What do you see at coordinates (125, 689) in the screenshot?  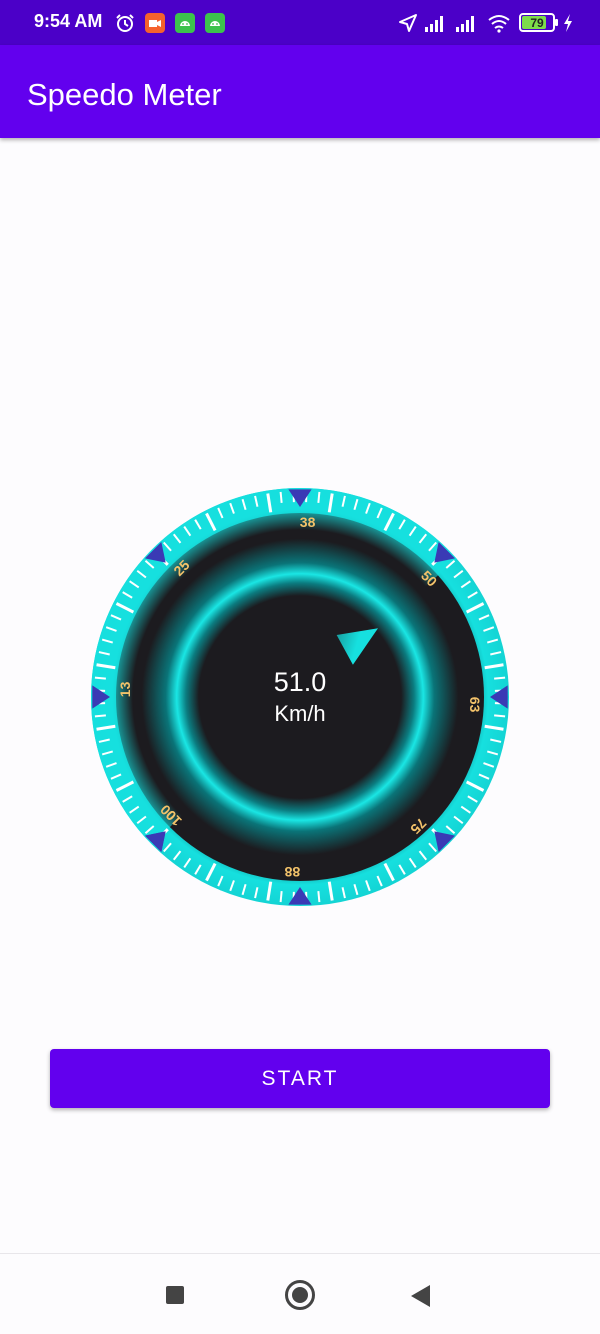 I see `gauge-tick-label: 13` at bounding box center [125, 689].